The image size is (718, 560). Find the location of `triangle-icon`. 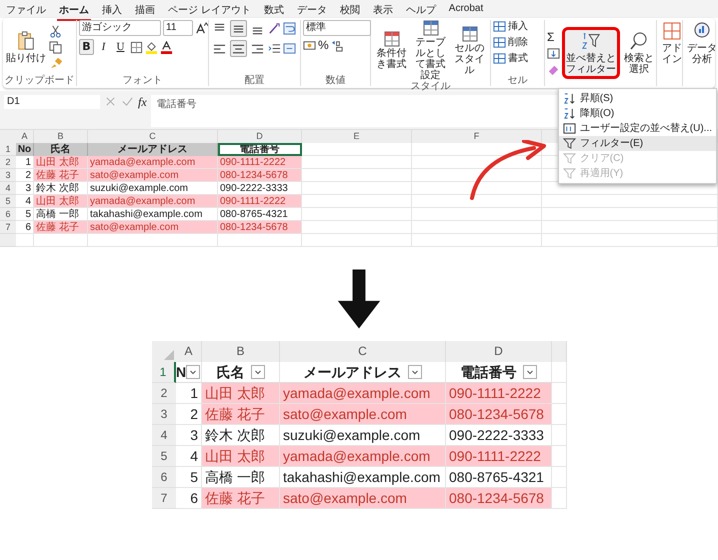

triangle-icon is located at coordinates (169, 355).